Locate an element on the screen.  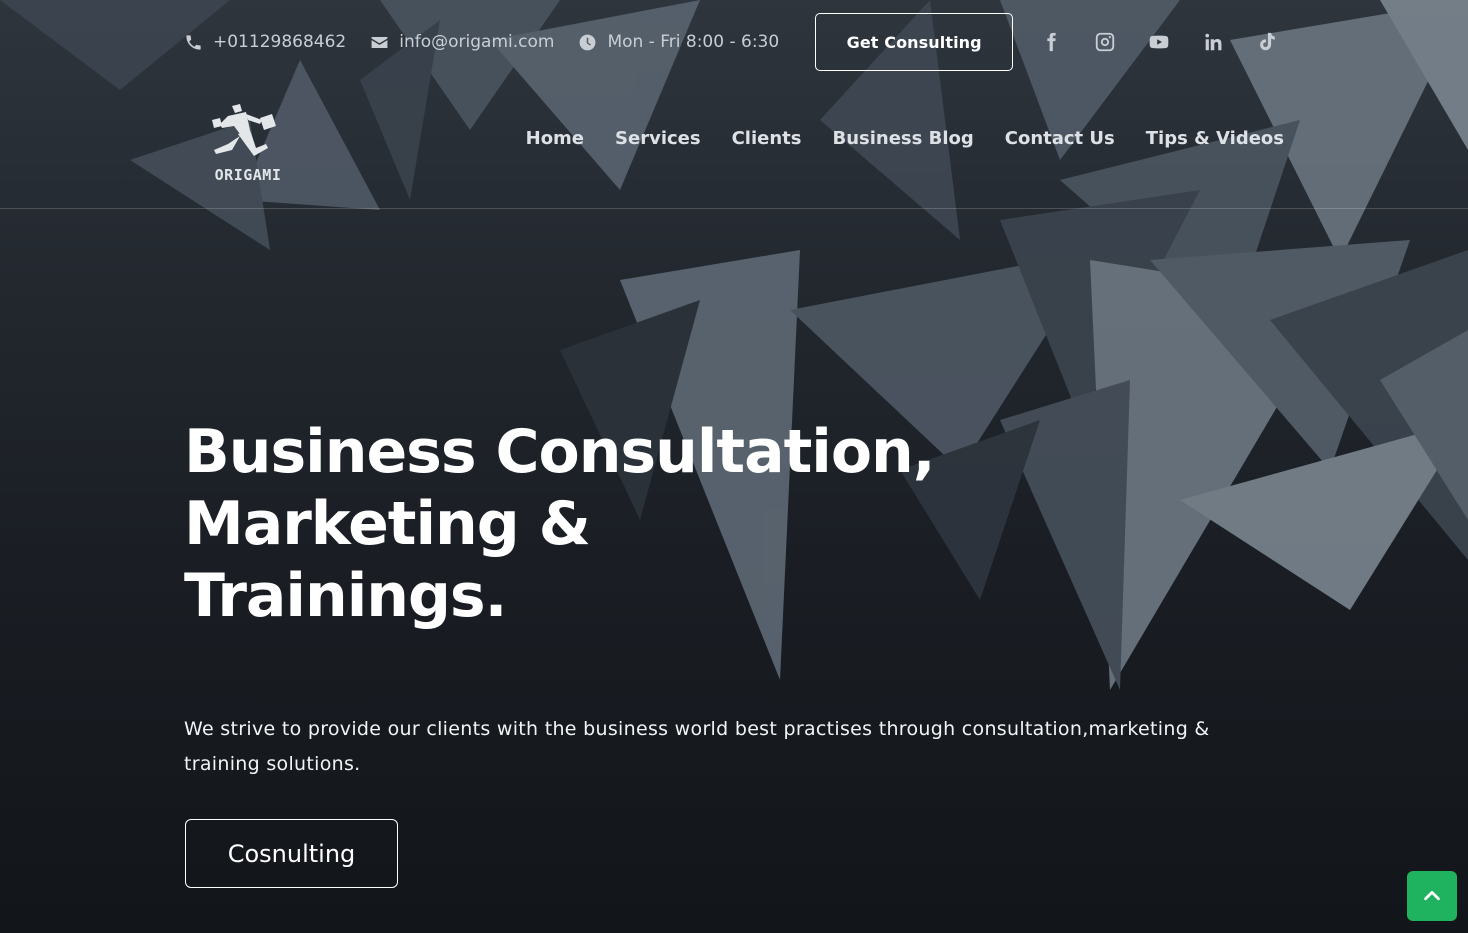
phone-text: +01129868462 is located at coordinates (280, 42).